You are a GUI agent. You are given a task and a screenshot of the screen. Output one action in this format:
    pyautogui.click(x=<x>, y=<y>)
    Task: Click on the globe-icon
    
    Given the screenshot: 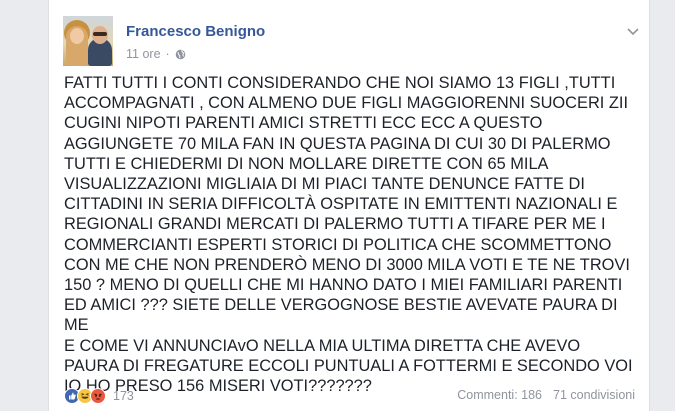 What is the action you would take?
    pyautogui.click(x=180, y=54)
    